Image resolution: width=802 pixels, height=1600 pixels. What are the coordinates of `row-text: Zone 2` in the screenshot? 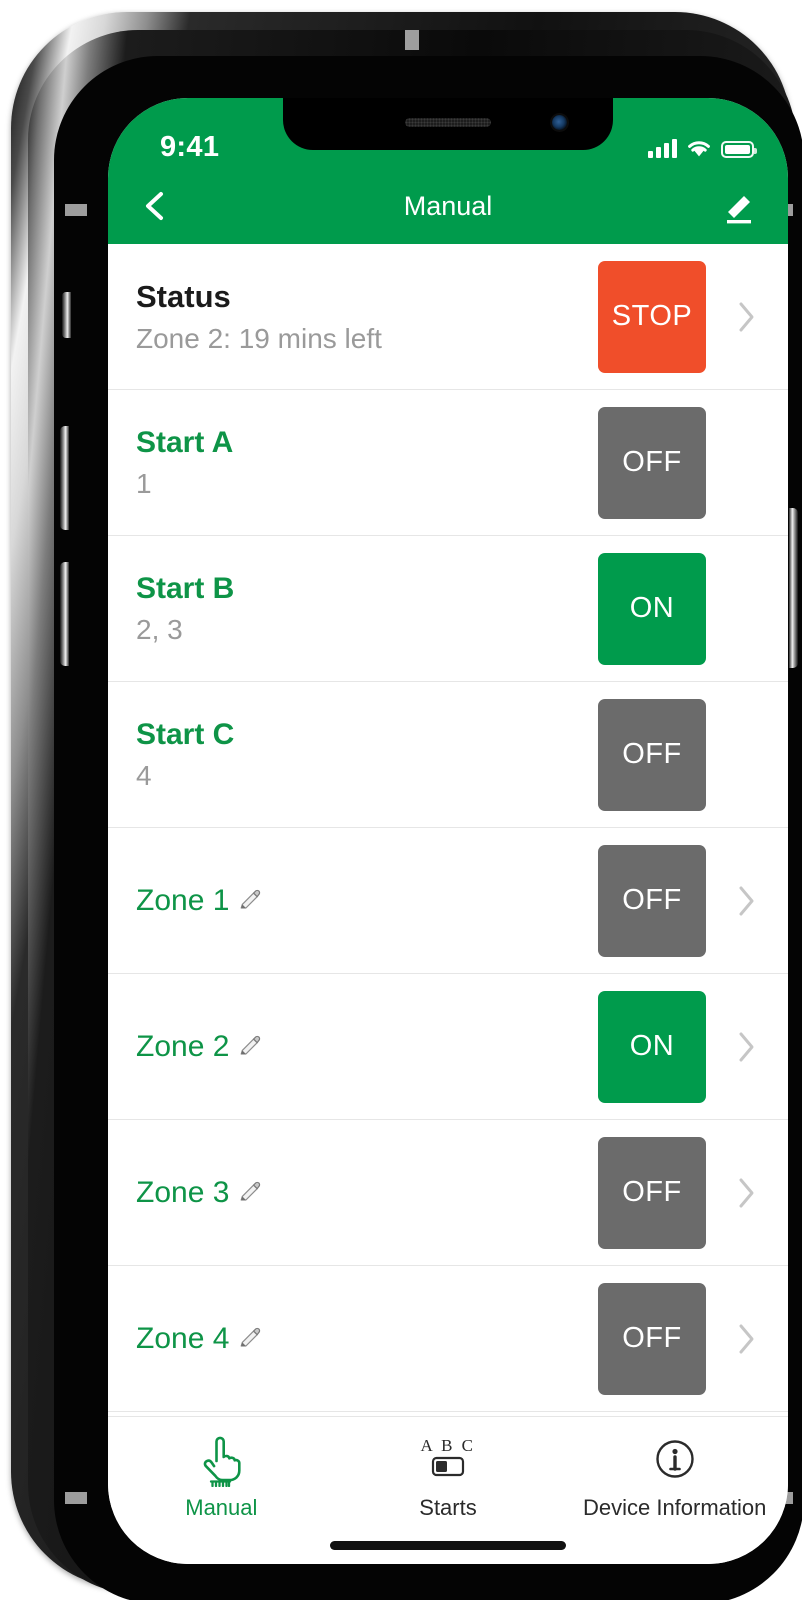 It's located at (367, 1047).